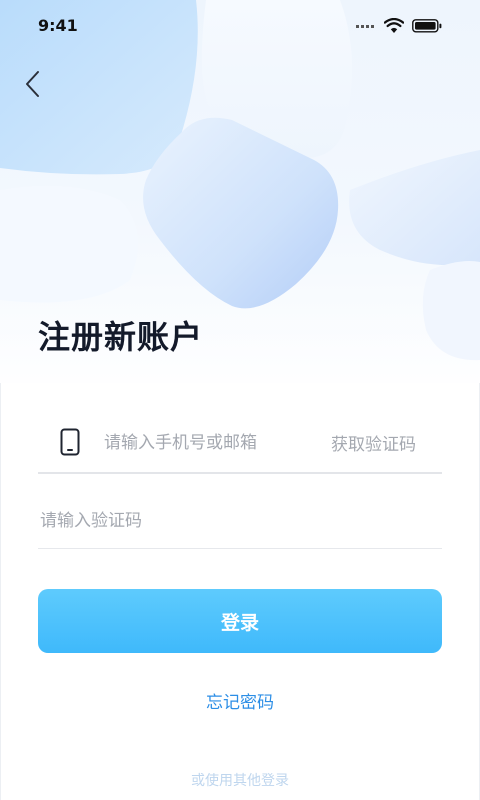  Describe the element at coordinates (121, 337) in the screenshot. I see `page-title: 注册新账户` at that location.